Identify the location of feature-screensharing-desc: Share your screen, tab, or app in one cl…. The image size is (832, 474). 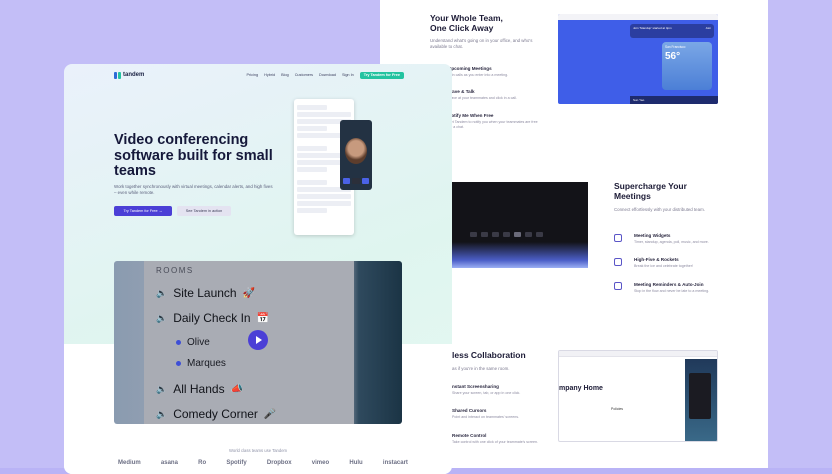
(486, 393).